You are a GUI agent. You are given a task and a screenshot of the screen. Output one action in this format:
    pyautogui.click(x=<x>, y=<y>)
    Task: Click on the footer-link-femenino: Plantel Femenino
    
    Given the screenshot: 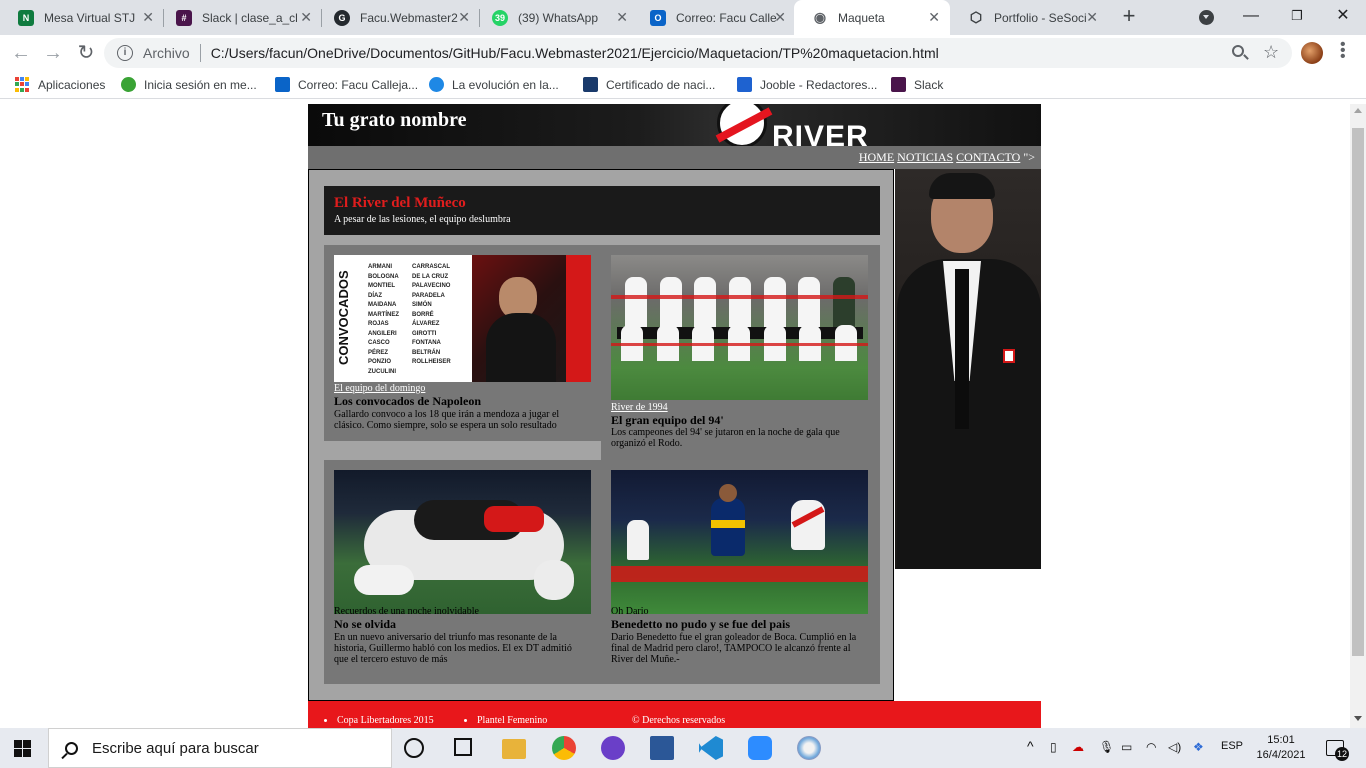 What is the action you would take?
    pyautogui.click(x=505, y=720)
    